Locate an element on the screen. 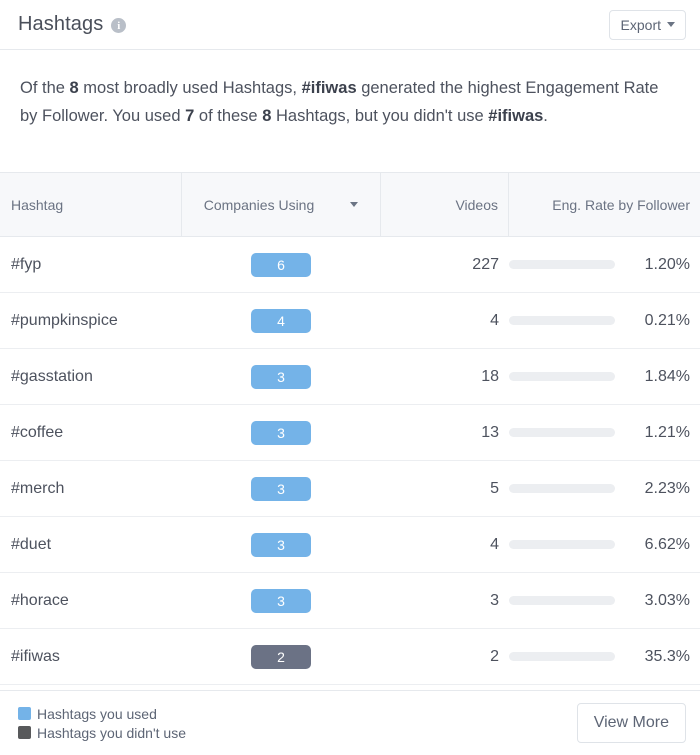 The image size is (700, 755). cell-videos: 5 is located at coordinates (494, 488).